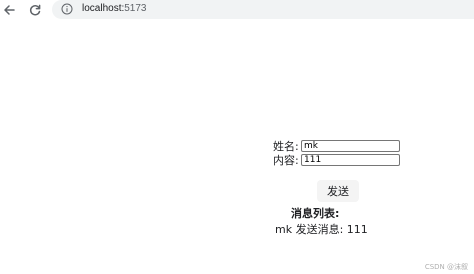  I want to click on content-row: 内容:, so click(336, 160).